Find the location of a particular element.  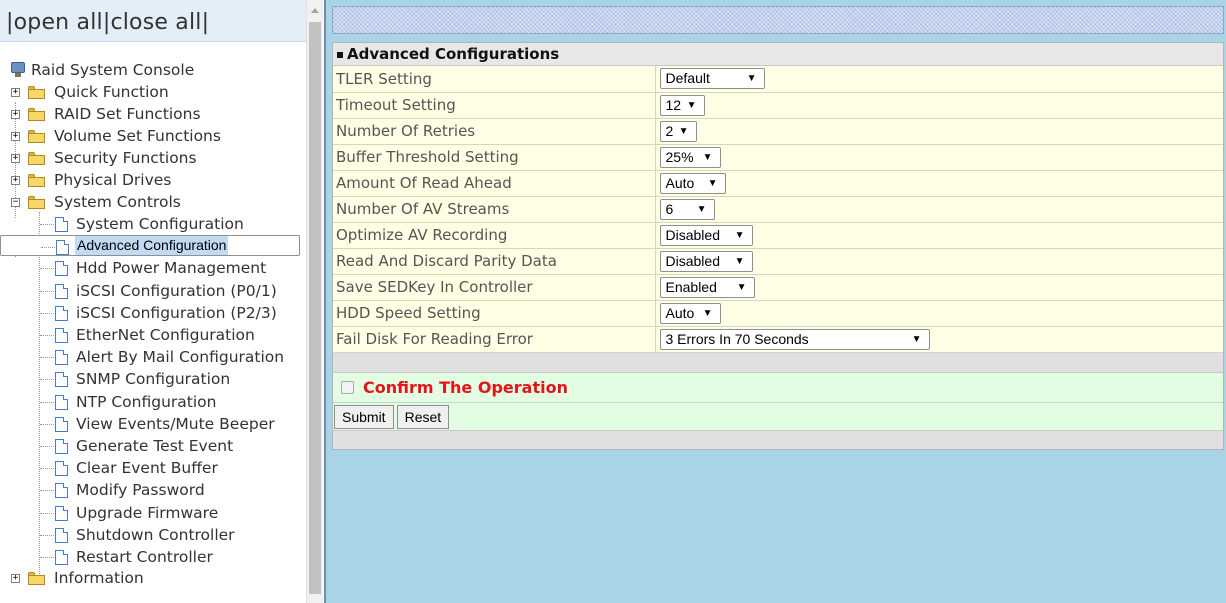

config-value-cell: Disabled ▼ is located at coordinates (939, 235).